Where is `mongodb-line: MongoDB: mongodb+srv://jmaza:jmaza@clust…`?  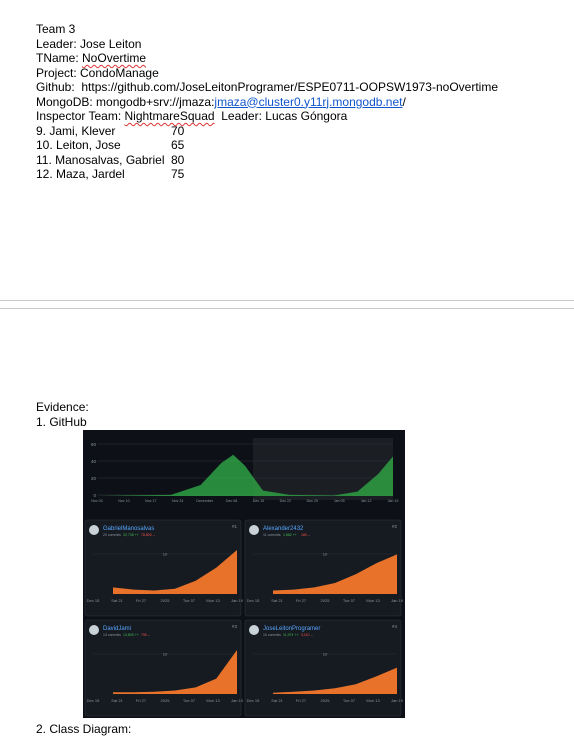
mongodb-line: MongoDB: mongodb+srv://jmaza:jmaza@clust… is located at coordinates (221, 102).